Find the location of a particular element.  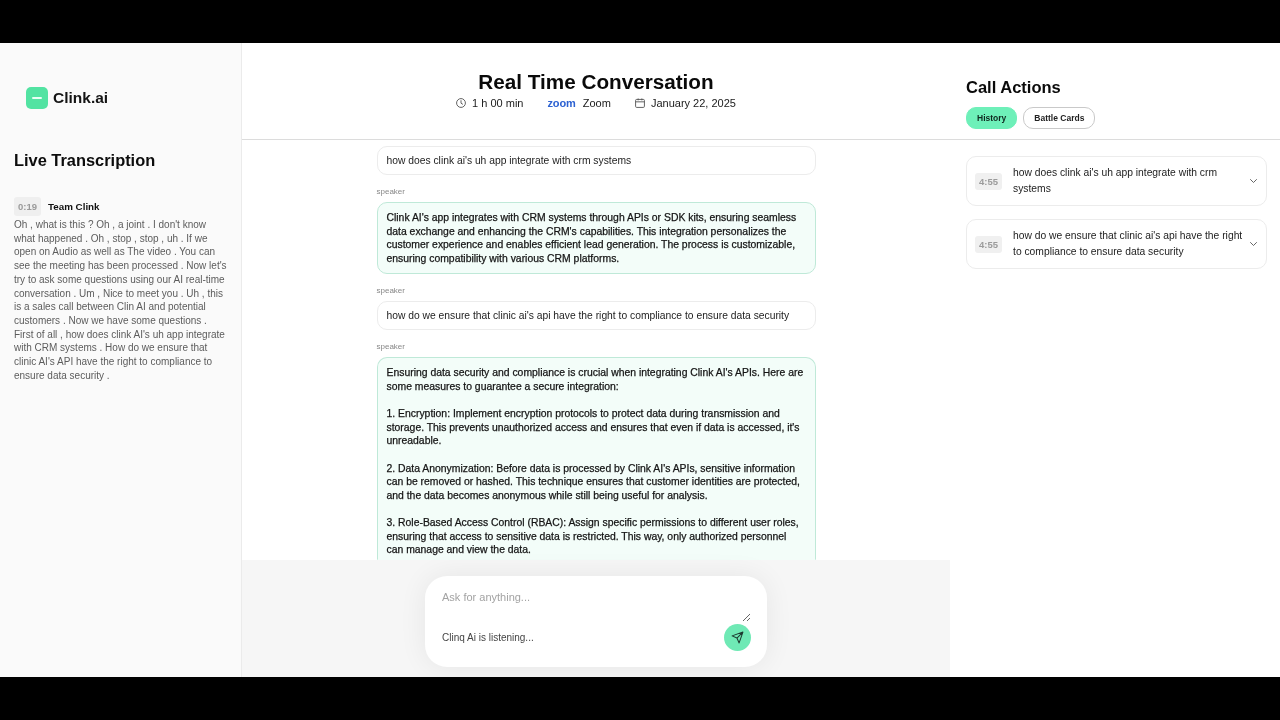

send-icon is located at coordinates (737, 637).